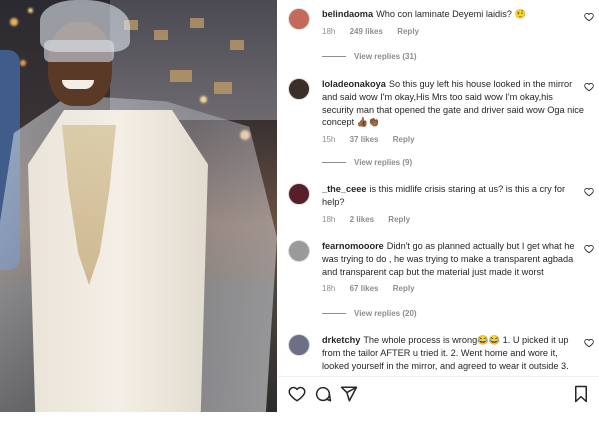 The width and height of the screenshot is (599, 425). I want to click on view-replies-button: View replies (20), so click(369, 313).